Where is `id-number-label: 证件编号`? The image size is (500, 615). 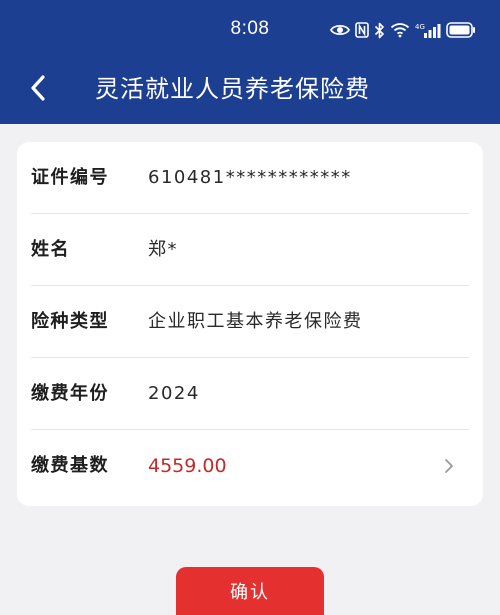
id-number-label: 证件编号 is located at coordinates (70, 177).